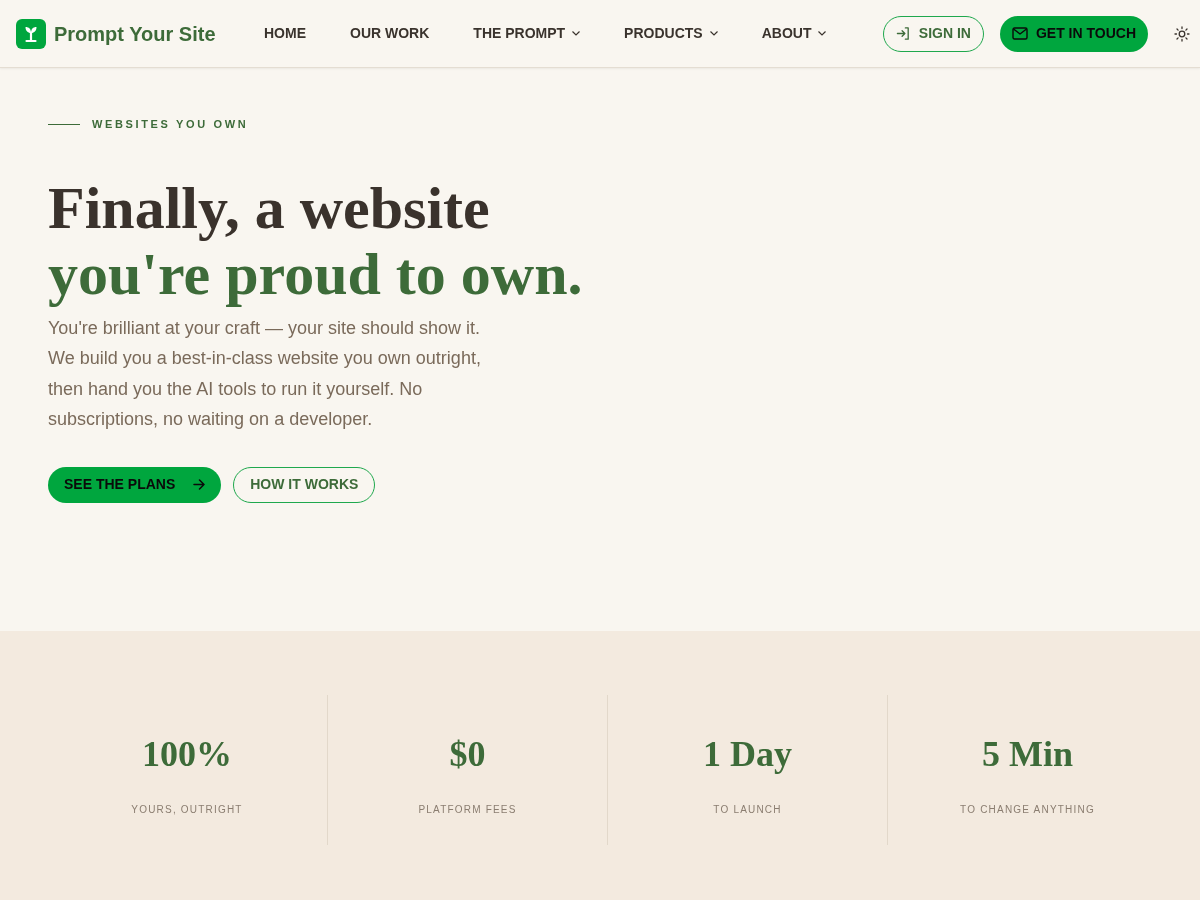 The width and height of the screenshot is (1200, 900). What do you see at coordinates (135, 33) in the screenshot?
I see `site-name-link: Prompt Your Site` at bounding box center [135, 33].